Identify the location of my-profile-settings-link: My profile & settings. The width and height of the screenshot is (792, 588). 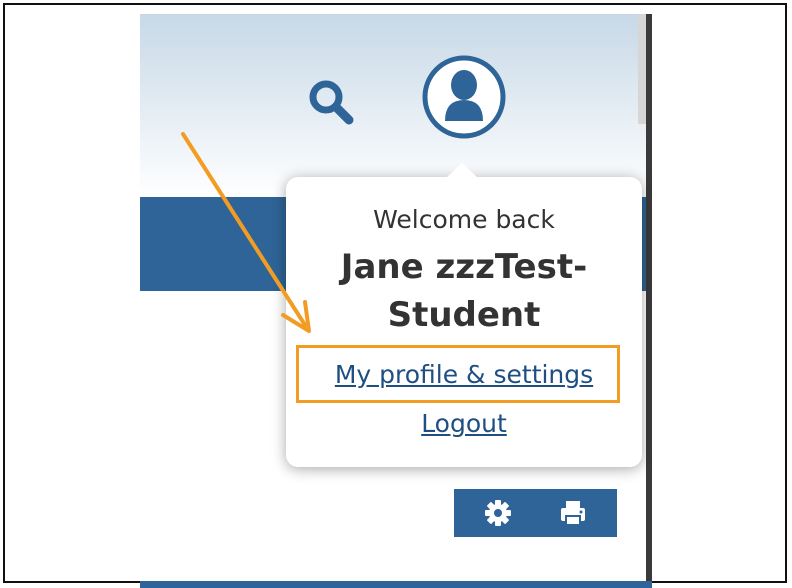
(464, 374).